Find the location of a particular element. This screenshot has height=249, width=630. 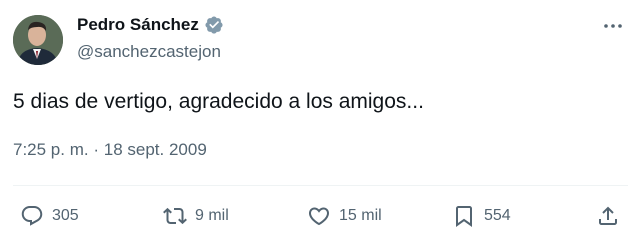

avatar is located at coordinates (38, 40).